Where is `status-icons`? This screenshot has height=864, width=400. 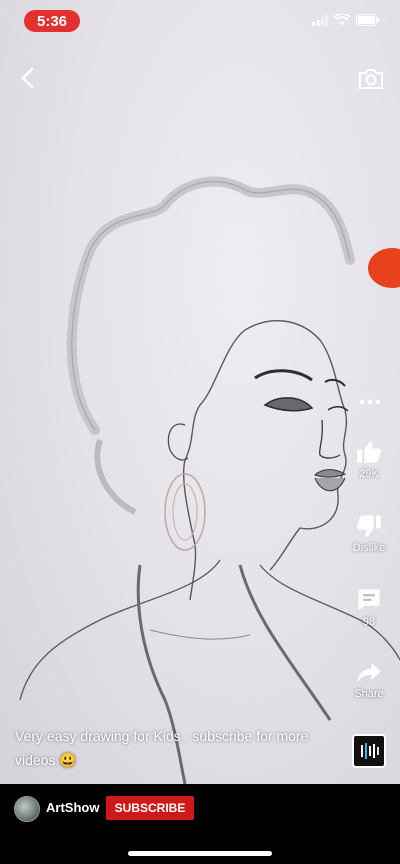
status-icons is located at coordinates (346, 22).